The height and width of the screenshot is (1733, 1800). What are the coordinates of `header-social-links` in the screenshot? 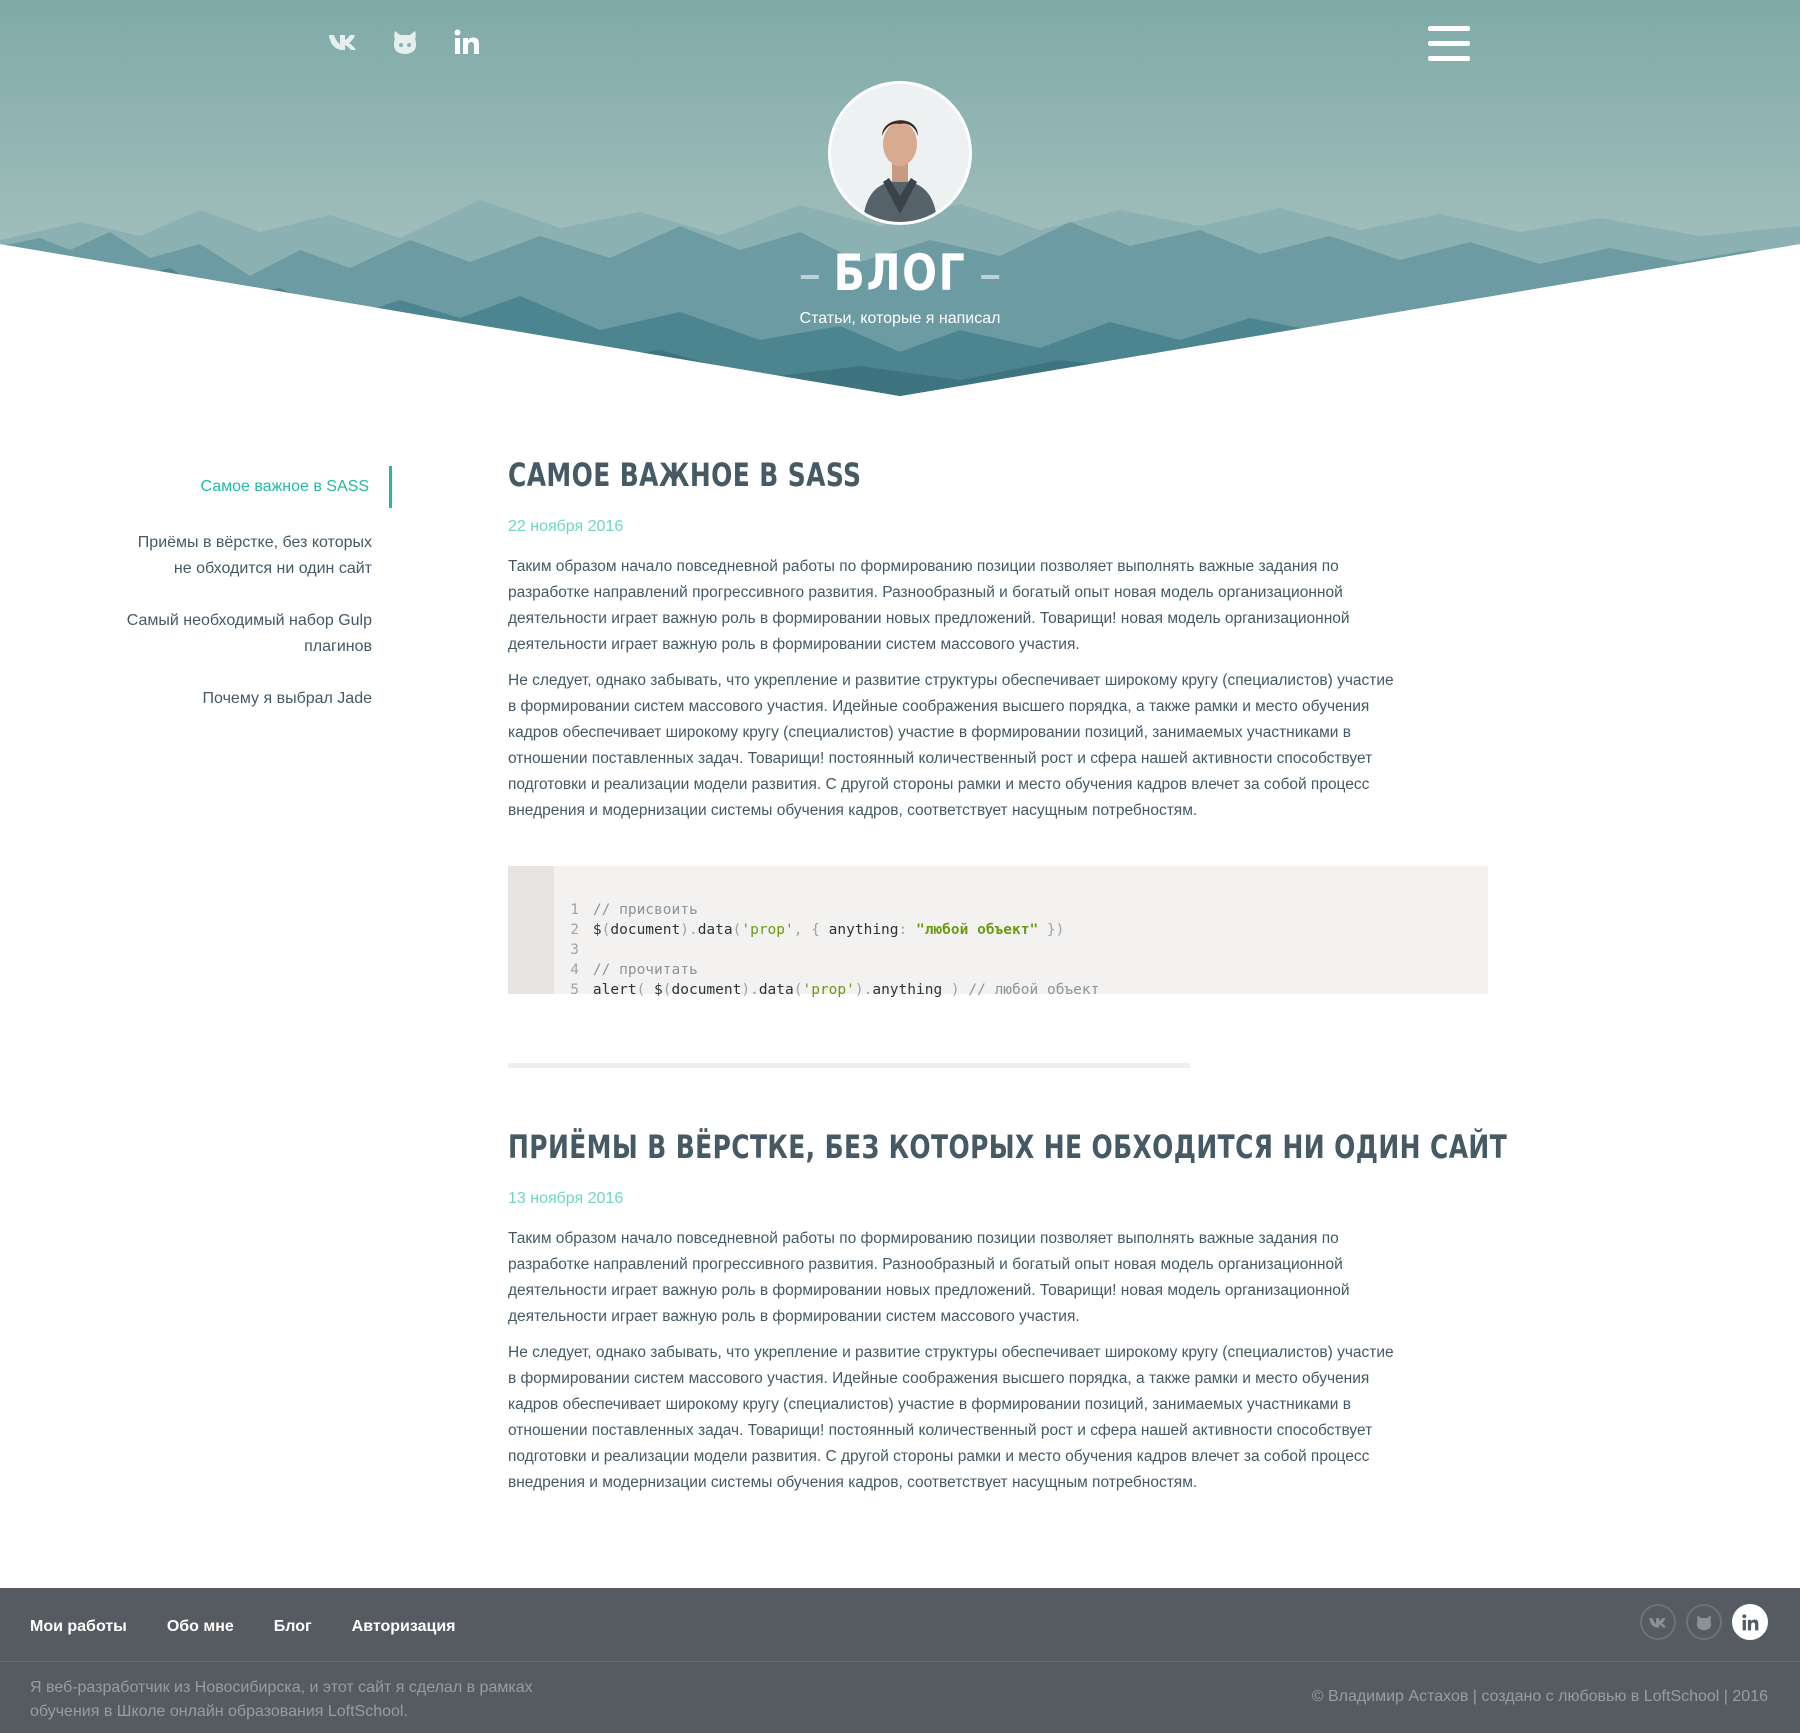 It's located at (405, 42).